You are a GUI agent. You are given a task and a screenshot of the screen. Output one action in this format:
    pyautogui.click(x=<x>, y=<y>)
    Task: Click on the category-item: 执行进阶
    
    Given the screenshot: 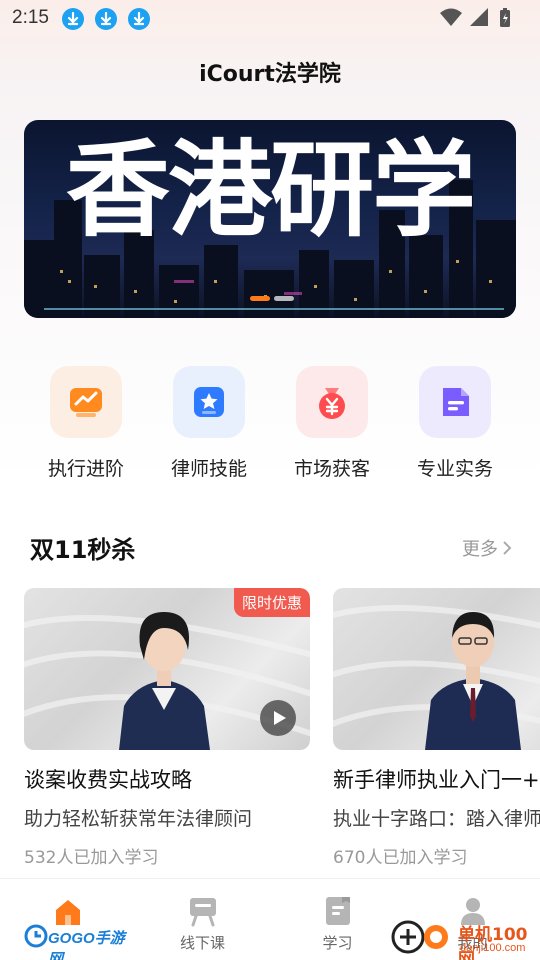 What is the action you would take?
    pyautogui.click(x=86, y=423)
    